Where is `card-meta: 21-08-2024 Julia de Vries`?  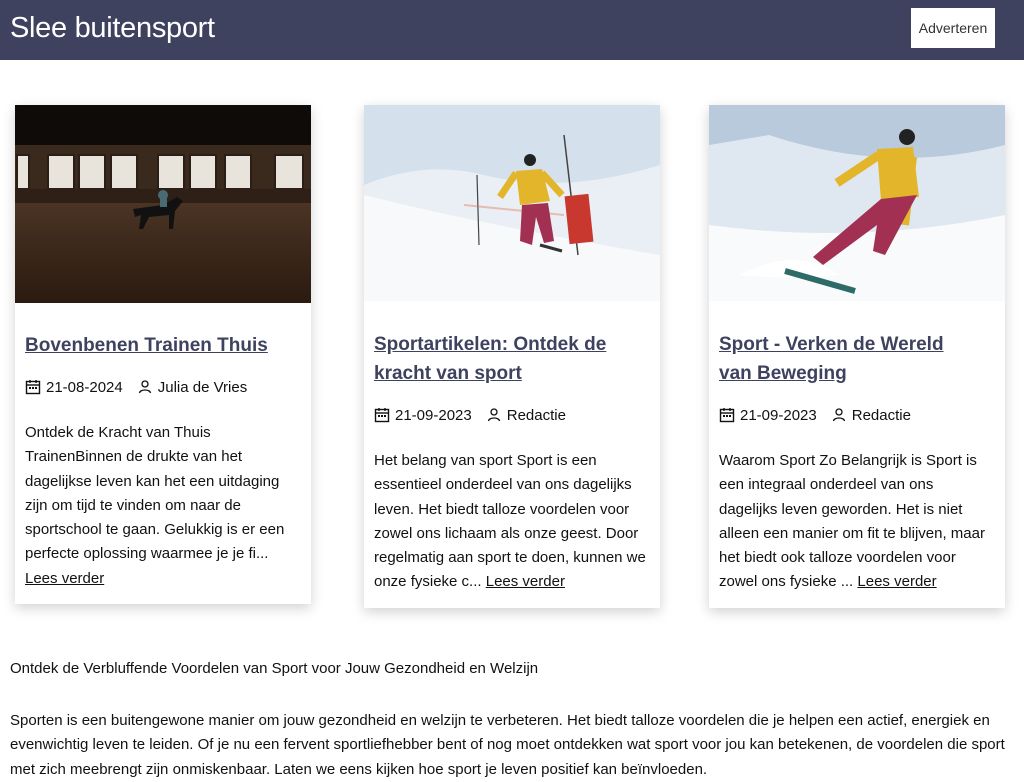 card-meta: 21-08-2024 Julia de Vries is located at coordinates (163, 387).